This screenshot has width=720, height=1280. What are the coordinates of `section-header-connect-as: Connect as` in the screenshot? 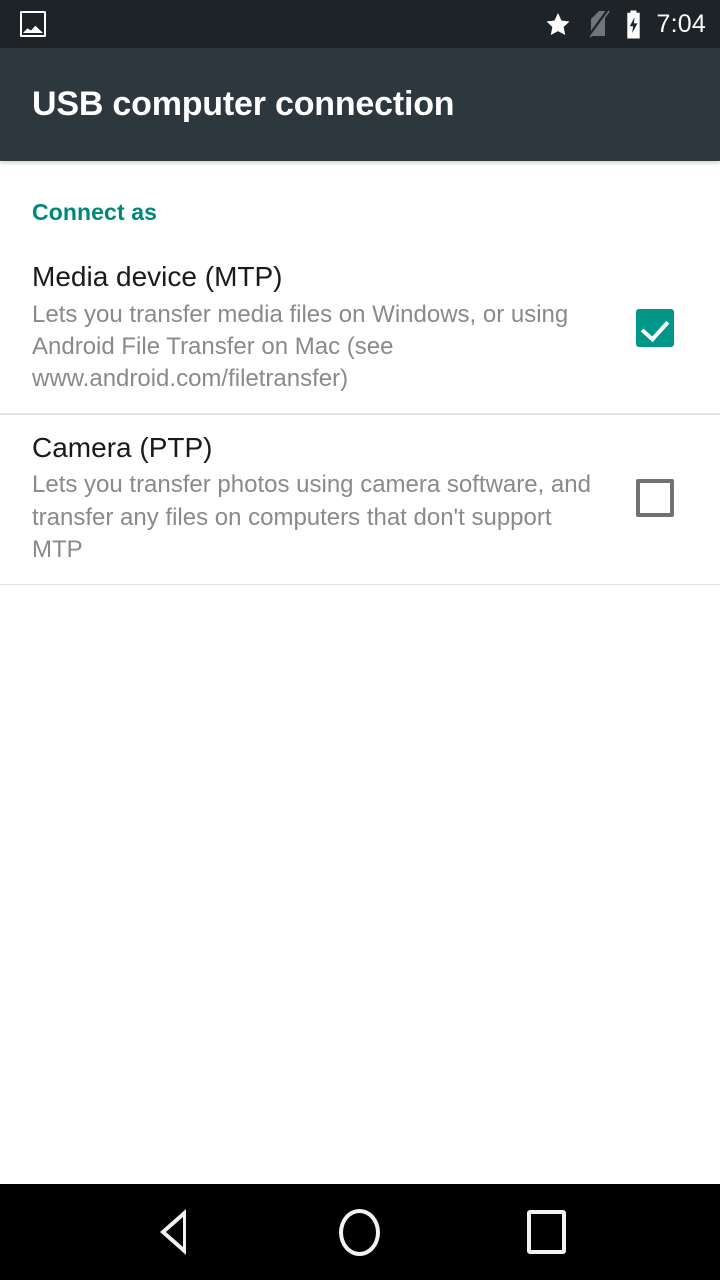 It's located at (94, 212).